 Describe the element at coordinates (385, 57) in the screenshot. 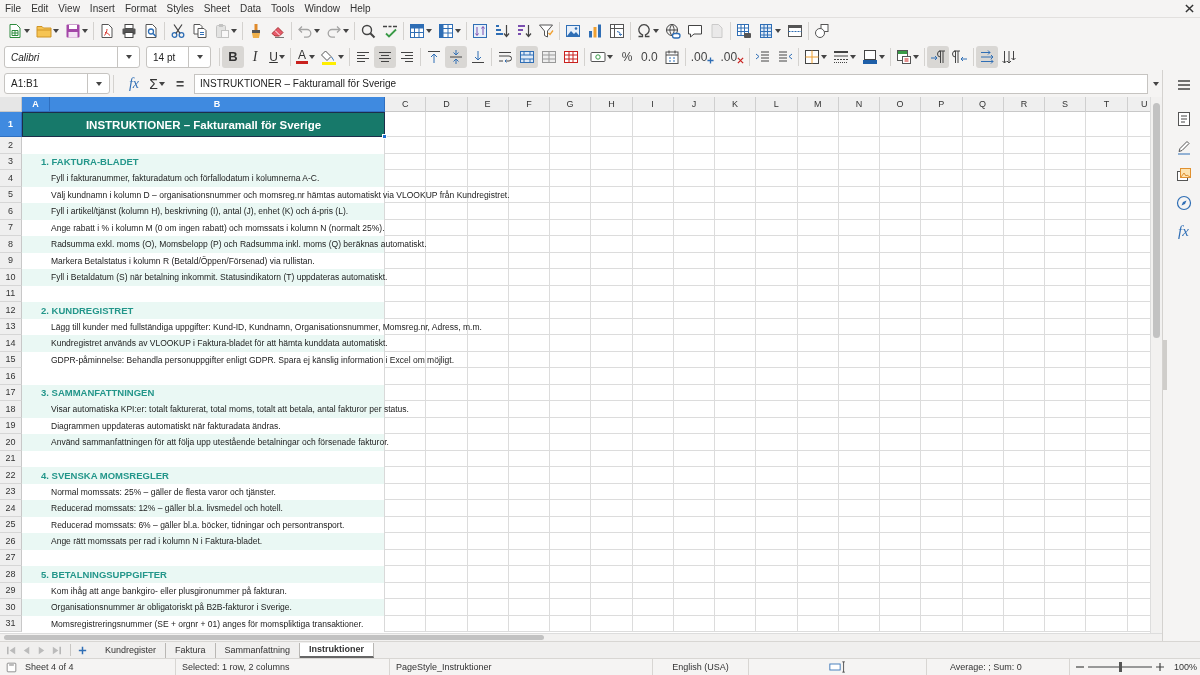

I see `align-center-button` at that location.